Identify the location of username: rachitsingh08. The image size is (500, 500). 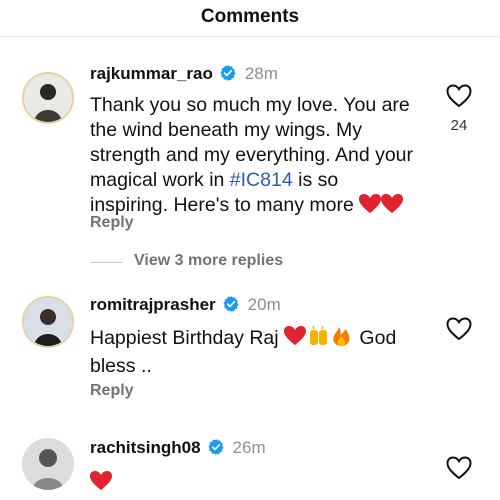
(145, 447).